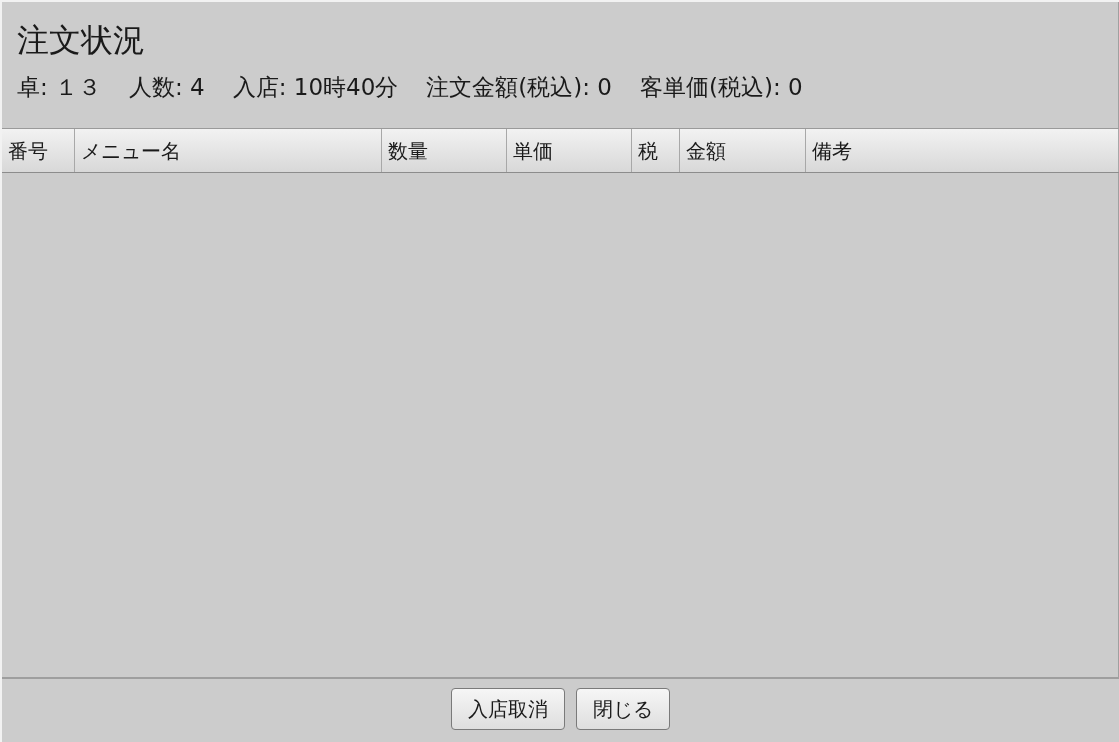 The width and height of the screenshot is (1119, 742). What do you see at coordinates (228, 150) in the screenshot?
I see `column-header: メニュー名` at bounding box center [228, 150].